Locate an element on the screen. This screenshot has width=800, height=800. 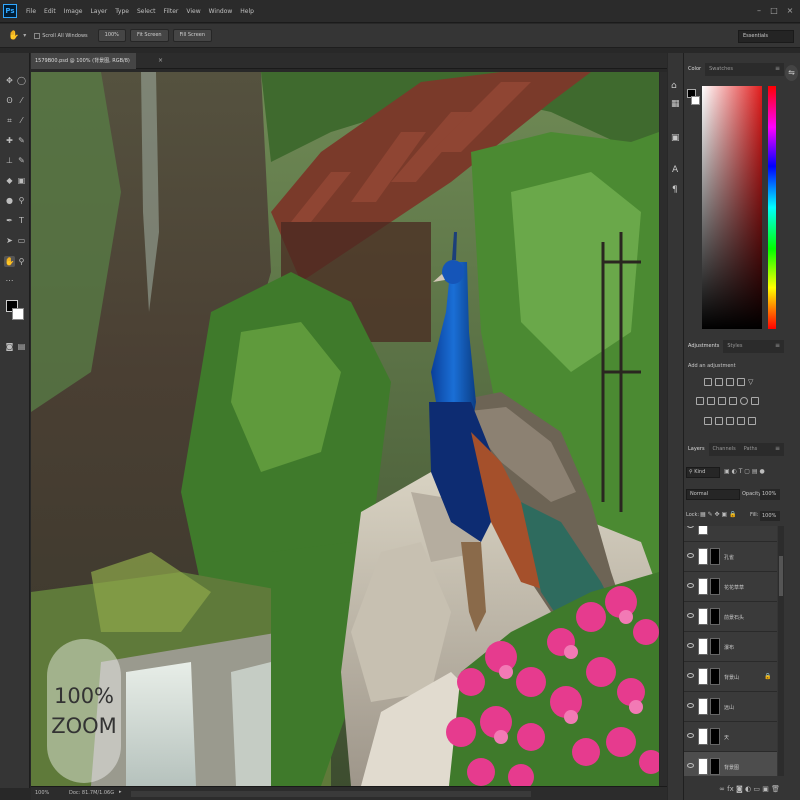
quick-mask-icon: ◙ is located at coordinates (9, 346).